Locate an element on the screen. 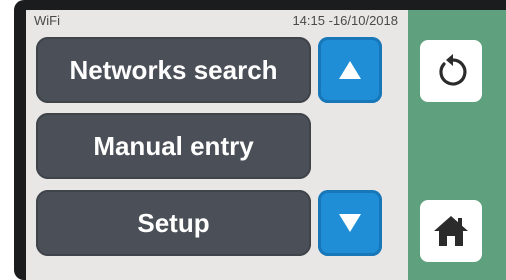 The image size is (506, 280). home-button is located at coordinates (451, 231).